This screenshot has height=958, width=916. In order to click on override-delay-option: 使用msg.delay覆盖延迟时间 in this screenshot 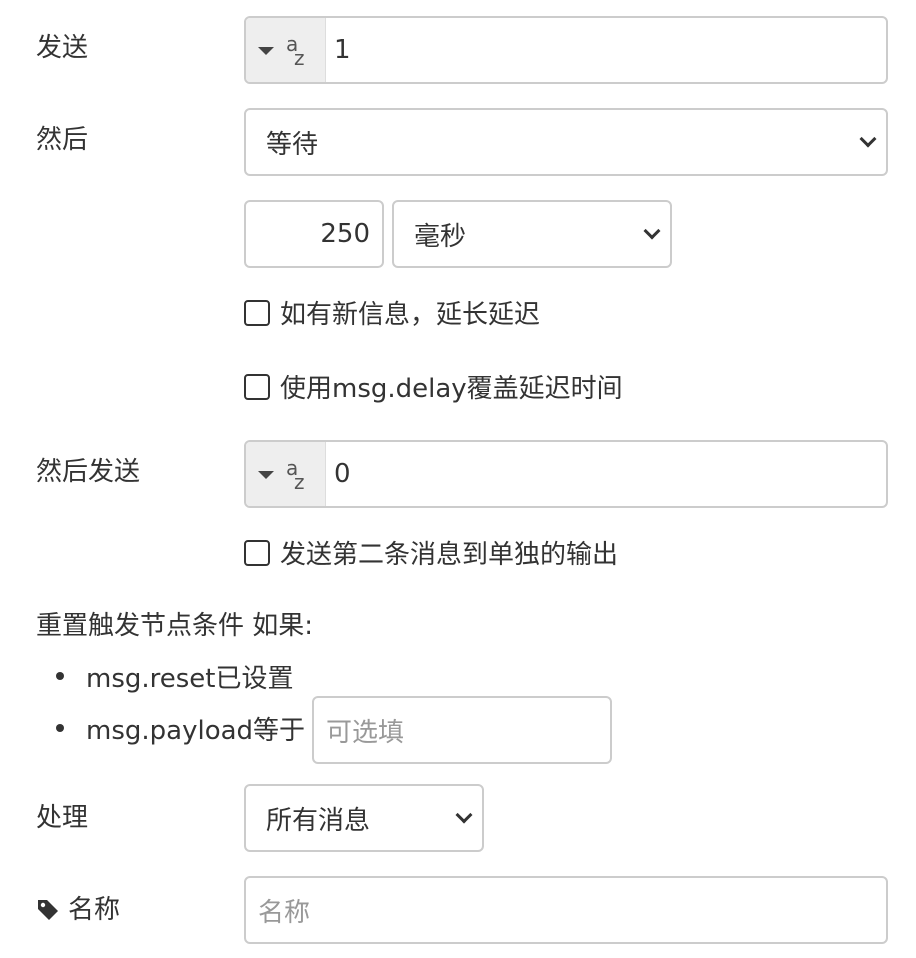, I will do `click(433, 386)`.